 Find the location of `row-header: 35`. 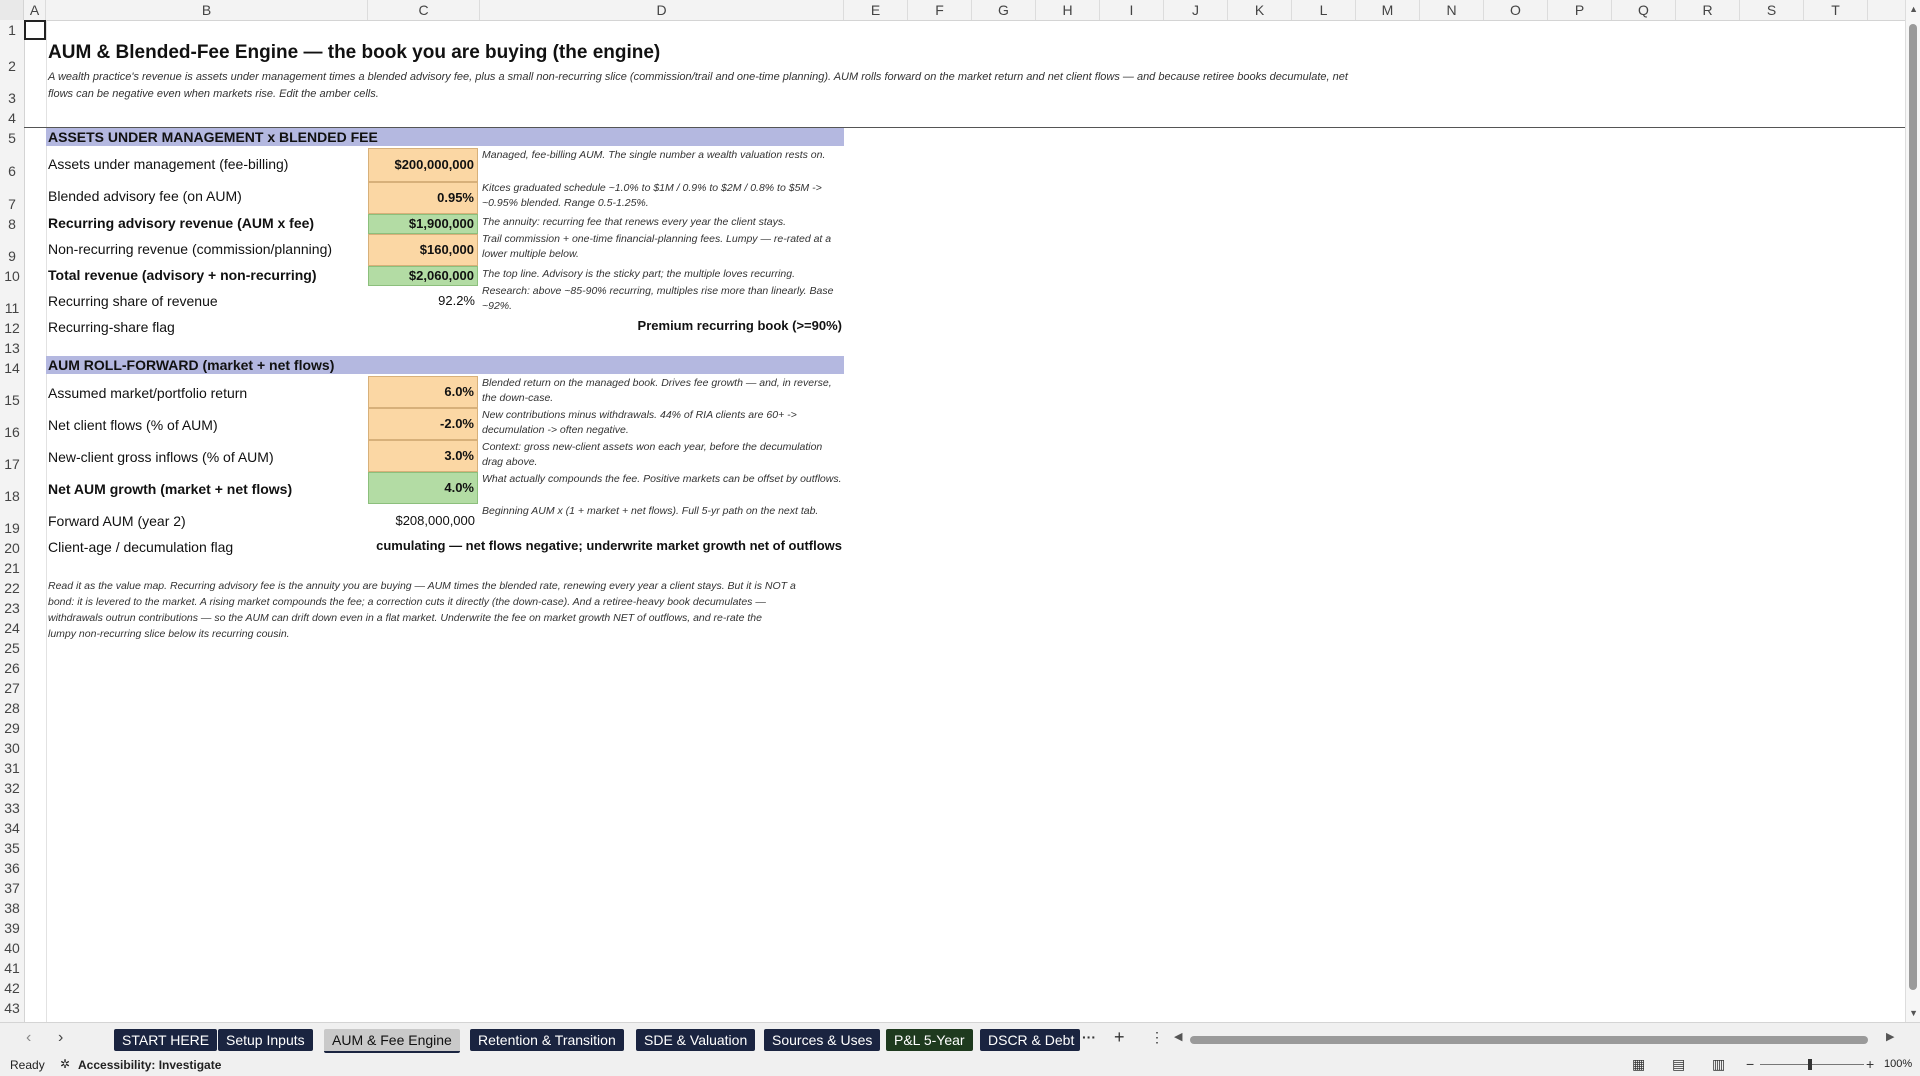

row-header: 35 is located at coordinates (12, 848).